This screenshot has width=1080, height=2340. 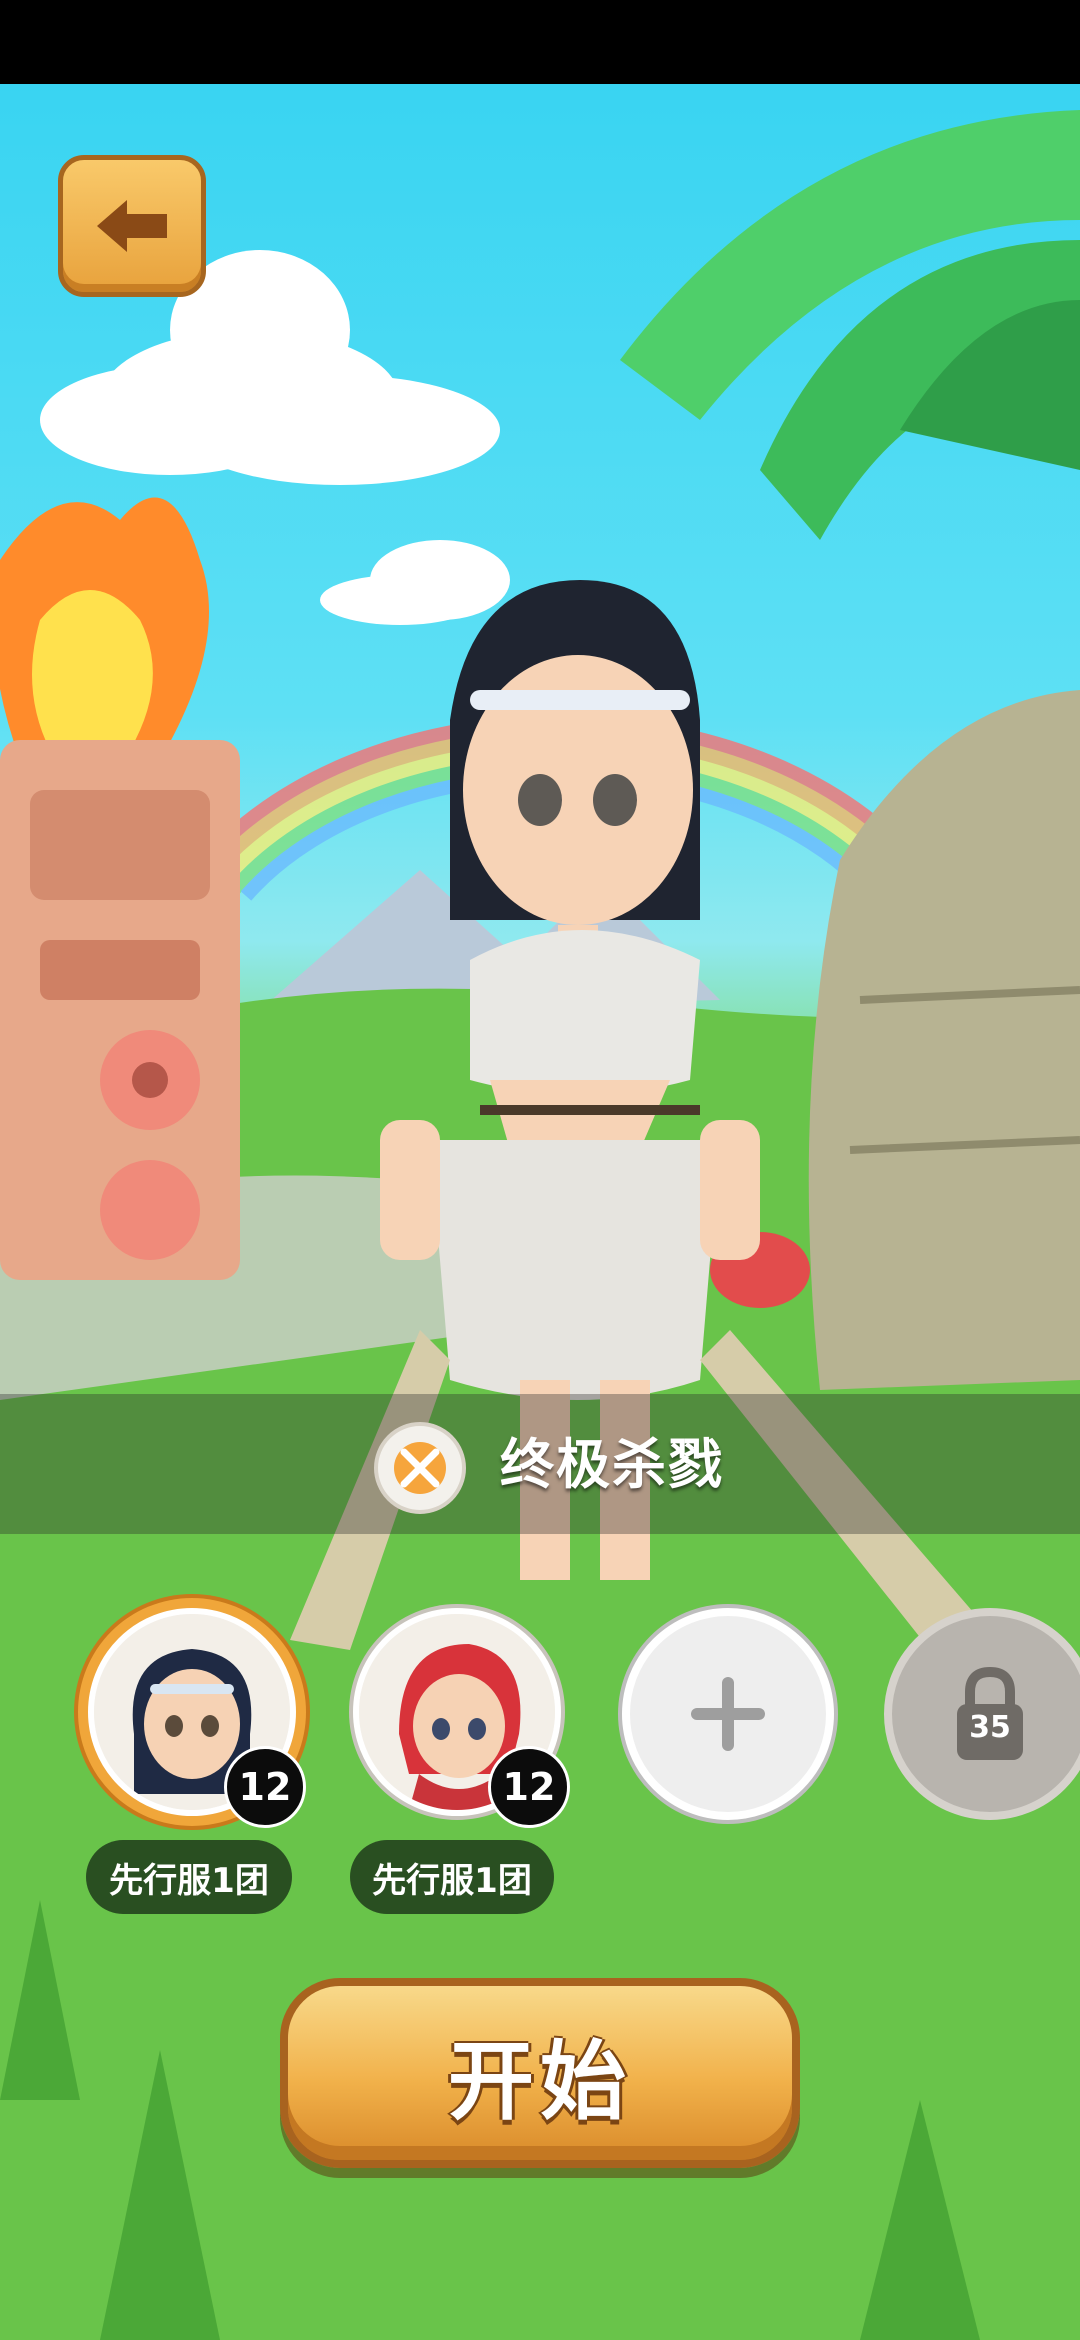 What do you see at coordinates (612, 1464) in the screenshot?
I see `skill-name: 终极杀戮` at bounding box center [612, 1464].